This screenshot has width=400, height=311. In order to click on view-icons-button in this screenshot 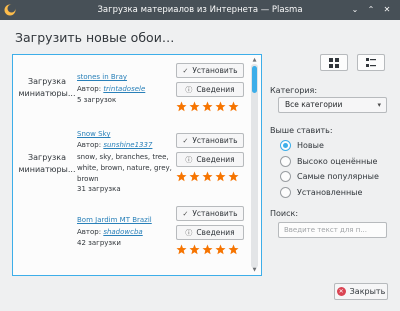, I will do `click(334, 62)`.